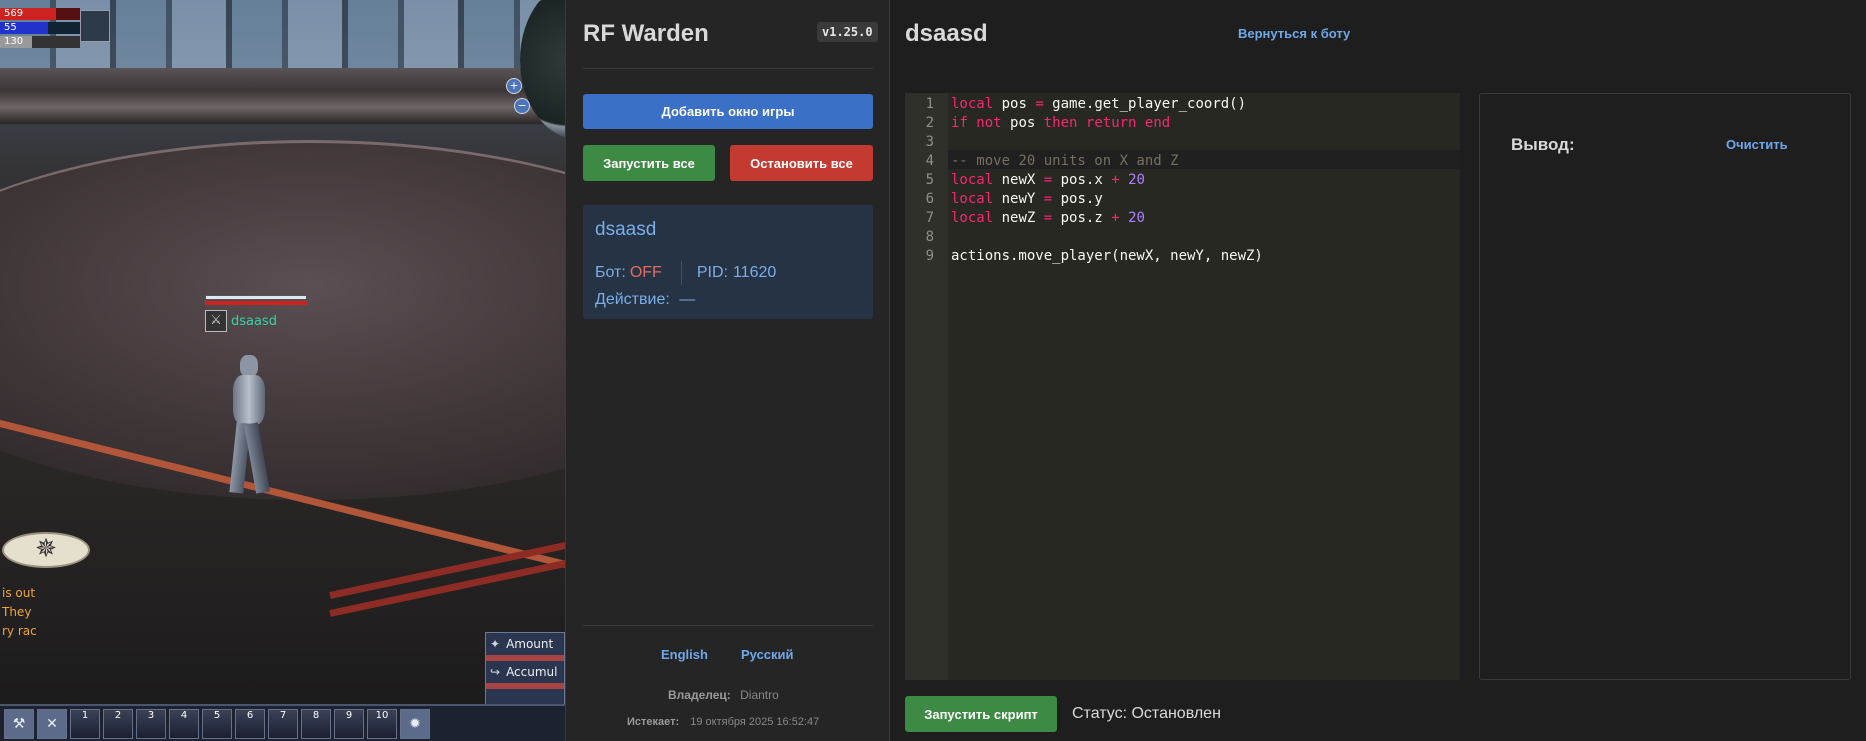  What do you see at coordinates (687, 299) in the screenshot?
I see `action-value: —` at bounding box center [687, 299].